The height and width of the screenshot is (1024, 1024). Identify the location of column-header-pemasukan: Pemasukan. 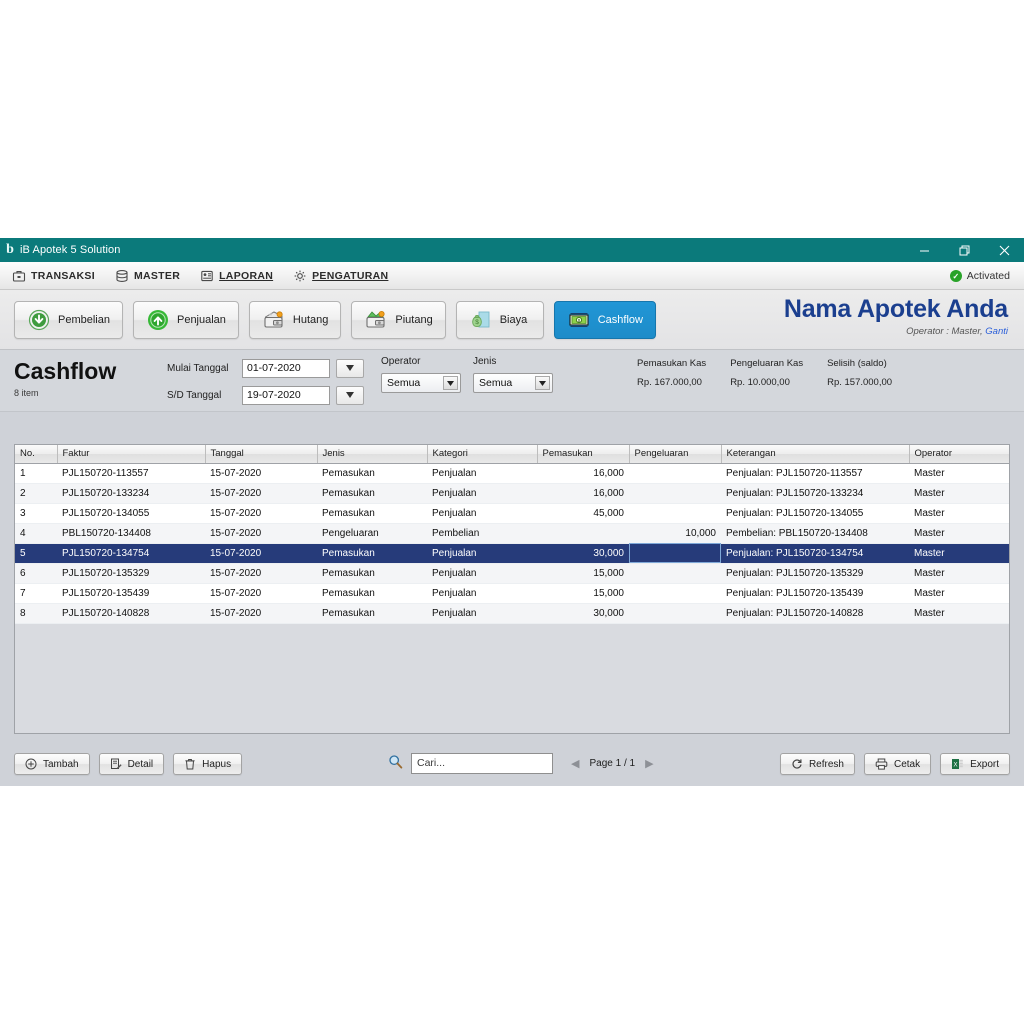
(583, 454).